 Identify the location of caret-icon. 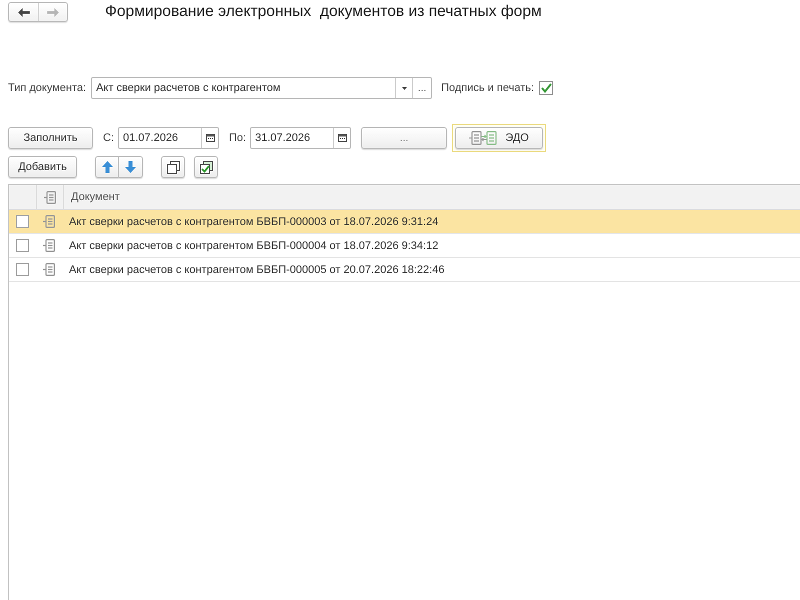
(404, 88).